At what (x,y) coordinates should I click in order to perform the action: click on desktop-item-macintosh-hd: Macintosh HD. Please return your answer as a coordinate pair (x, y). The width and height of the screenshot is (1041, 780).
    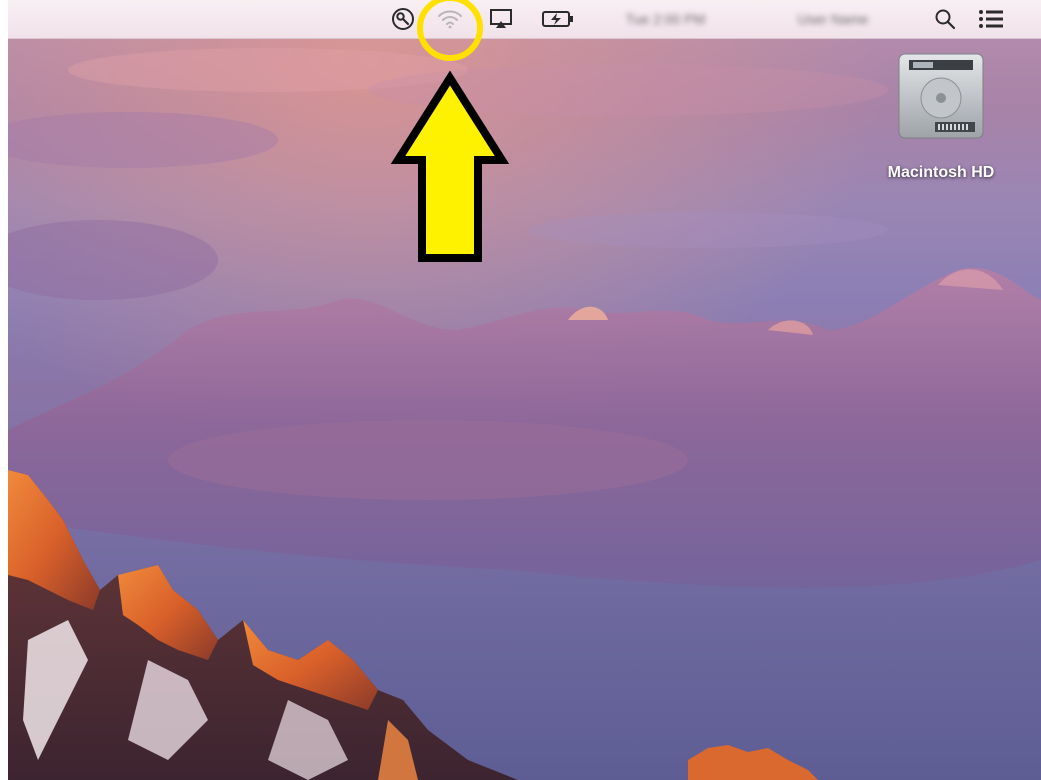
    Looking at the image, I should click on (941, 116).